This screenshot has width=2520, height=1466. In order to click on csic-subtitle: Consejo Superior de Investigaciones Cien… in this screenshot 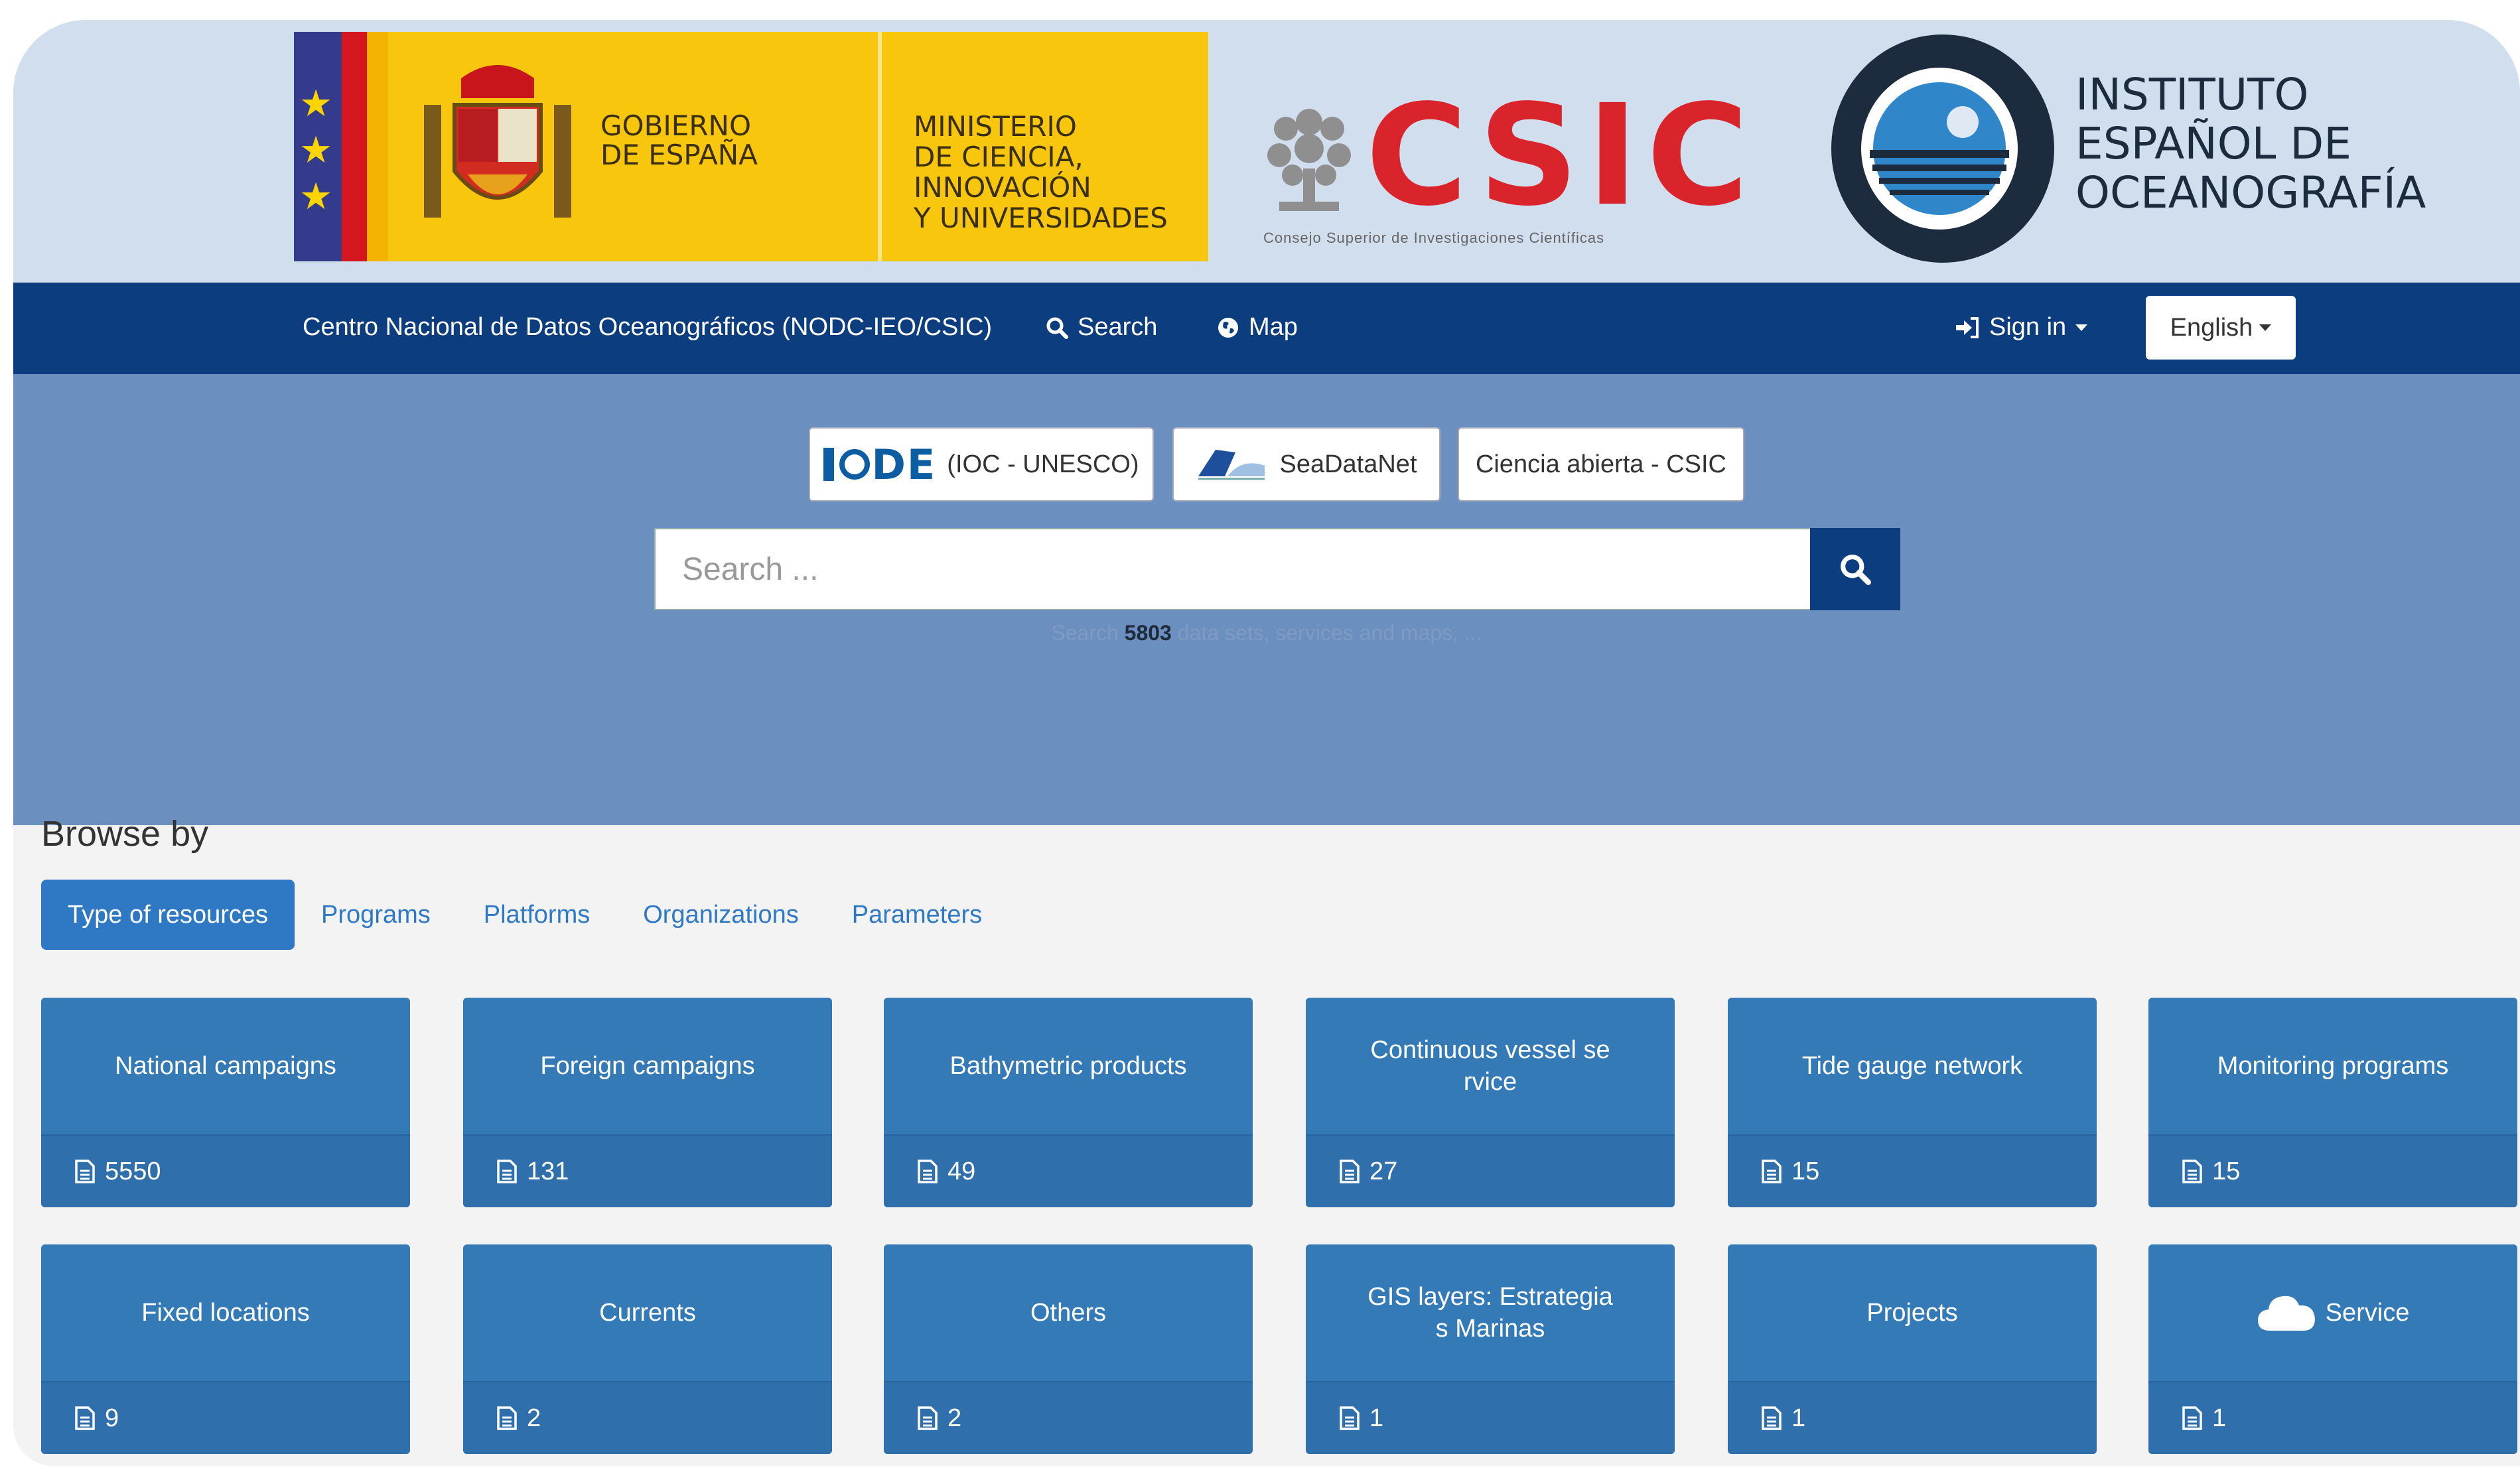, I will do `click(1434, 238)`.